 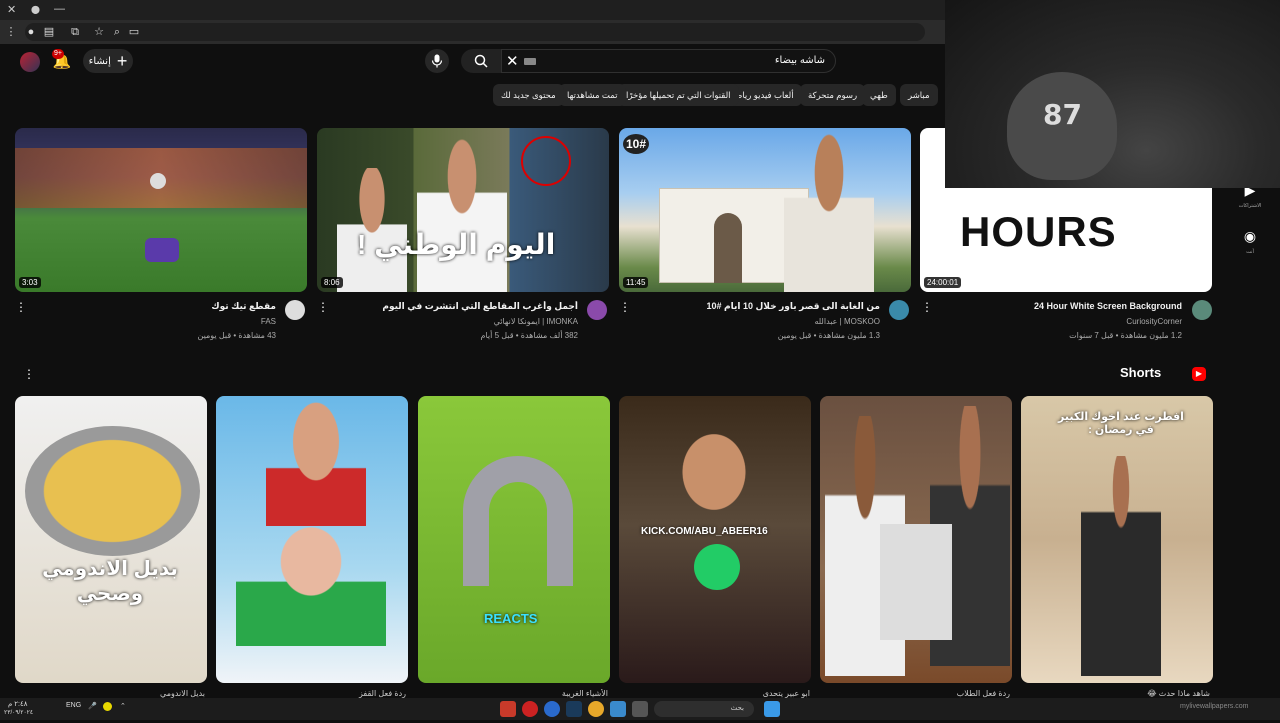 What do you see at coordinates (879, 95) in the screenshot?
I see `chip-cooking: طهي` at bounding box center [879, 95].